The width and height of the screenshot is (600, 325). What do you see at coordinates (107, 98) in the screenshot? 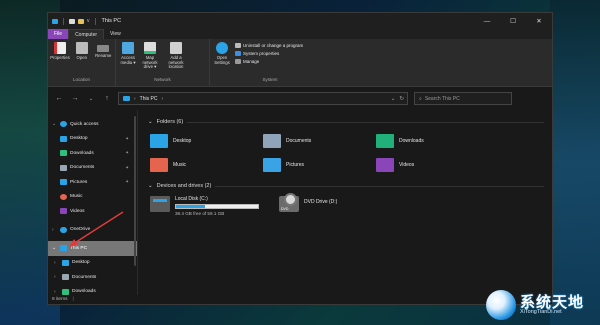
I see `up-button: ↑` at bounding box center [107, 98].